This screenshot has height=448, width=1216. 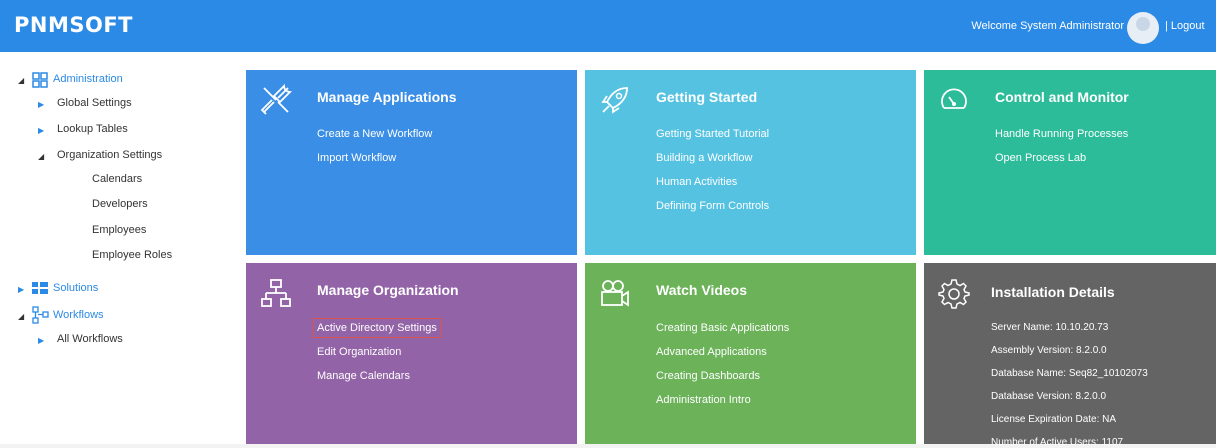 What do you see at coordinates (88, 79) in the screenshot?
I see `sidebar-item-administration: Administration` at bounding box center [88, 79].